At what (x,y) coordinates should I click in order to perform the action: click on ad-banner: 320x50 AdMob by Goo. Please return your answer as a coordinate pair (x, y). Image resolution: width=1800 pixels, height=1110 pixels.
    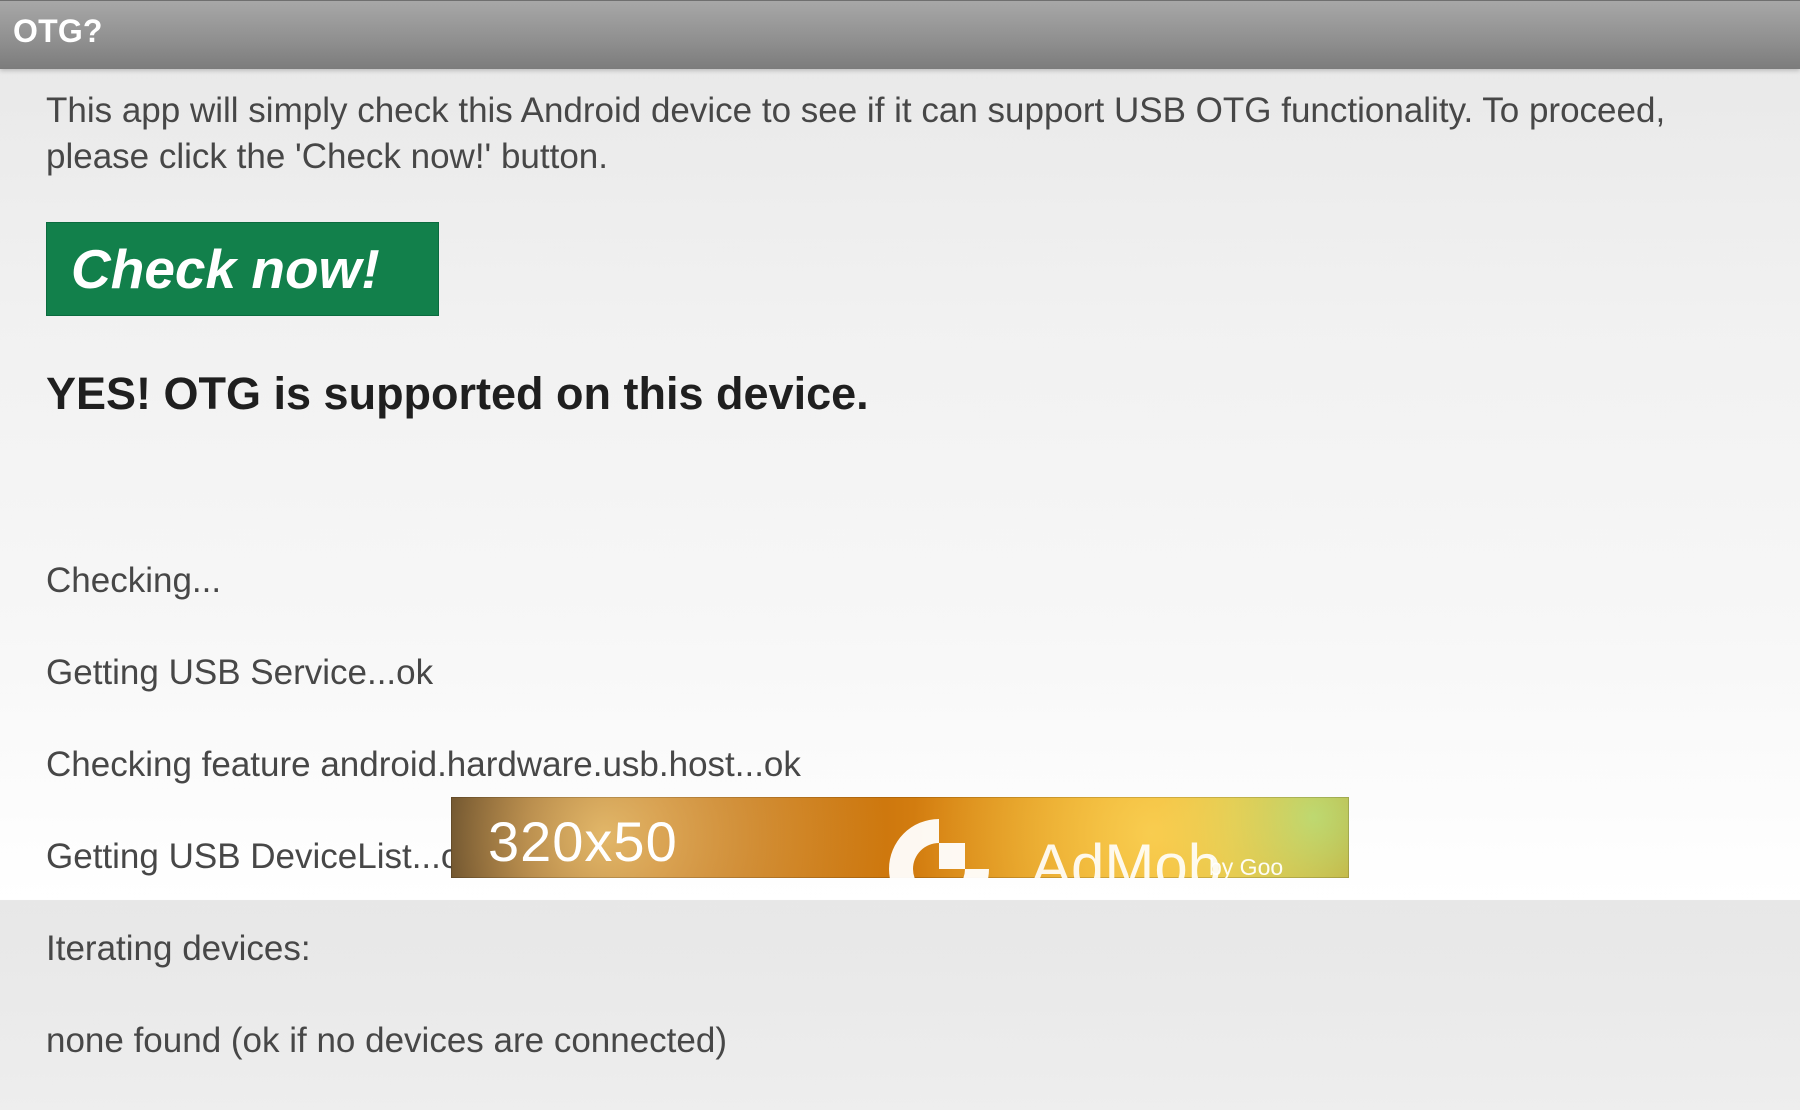
    Looking at the image, I should click on (900, 837).